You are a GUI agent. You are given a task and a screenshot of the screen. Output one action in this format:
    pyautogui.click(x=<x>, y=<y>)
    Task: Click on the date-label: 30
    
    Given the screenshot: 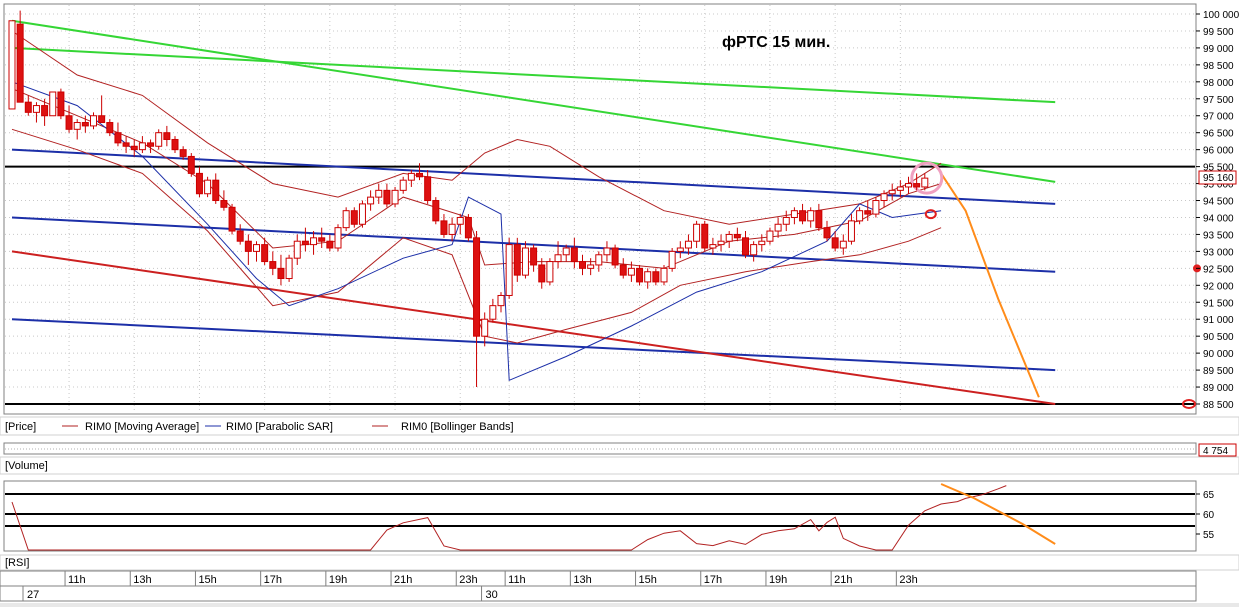 What is the action you would take?
    pyautogui.click(x=492, y=595)
    